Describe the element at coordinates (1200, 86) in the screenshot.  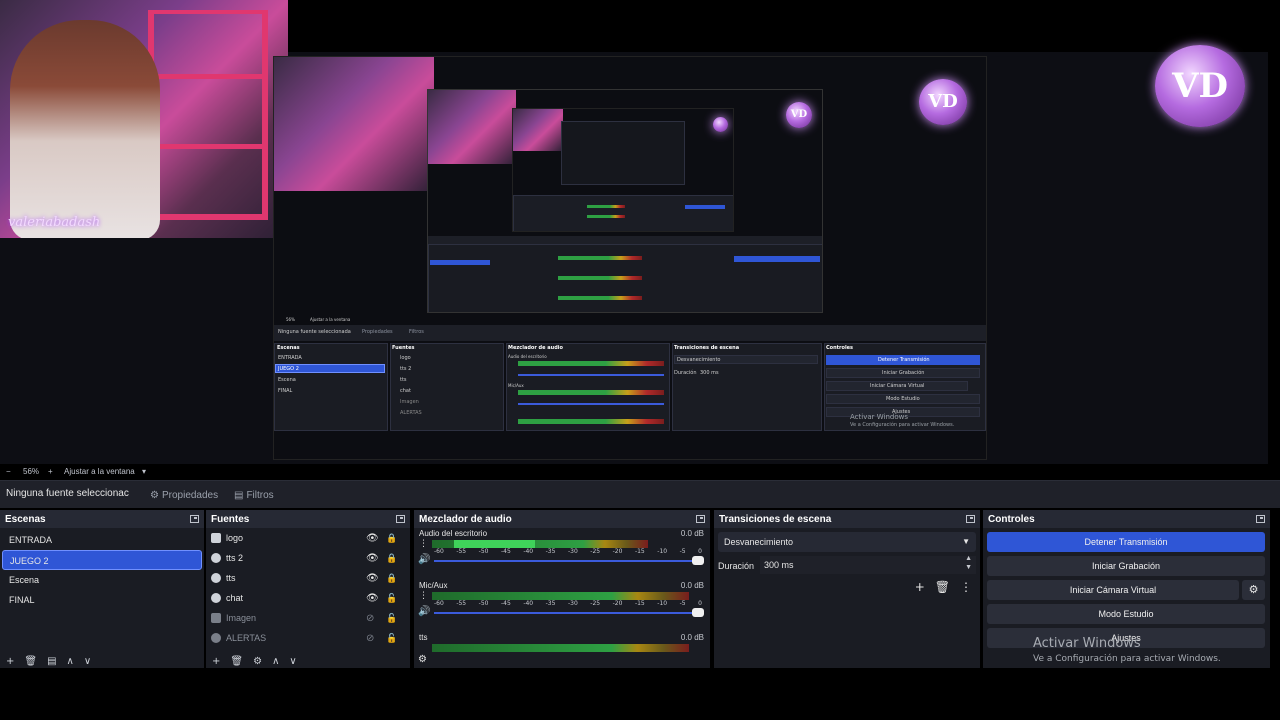
I see `channel-logo-large: VD` at that location.